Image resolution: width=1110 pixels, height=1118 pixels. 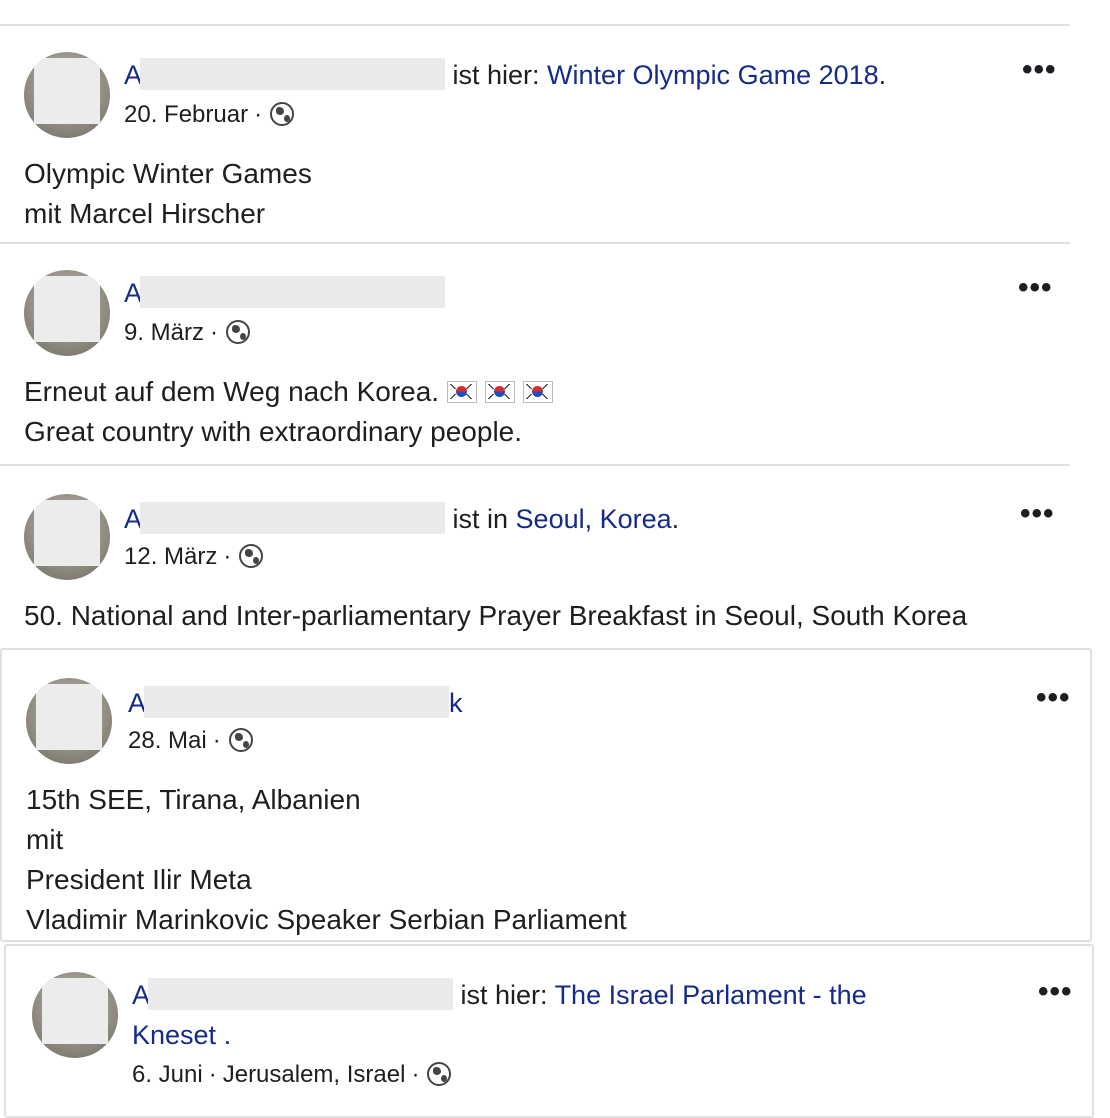 I want to click on post-meta: 28. Mai ·, so click(x=190, y=741).